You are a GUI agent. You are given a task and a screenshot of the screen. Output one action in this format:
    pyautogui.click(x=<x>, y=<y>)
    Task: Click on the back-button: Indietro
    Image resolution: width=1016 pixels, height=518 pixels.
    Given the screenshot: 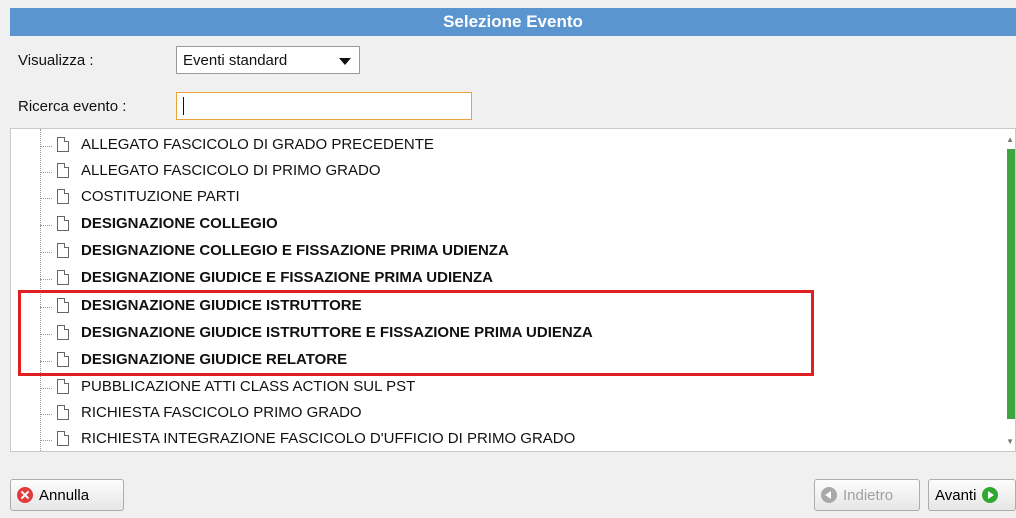 What is the action you would take?
    pyautogui.click(x=867, y=495)
    